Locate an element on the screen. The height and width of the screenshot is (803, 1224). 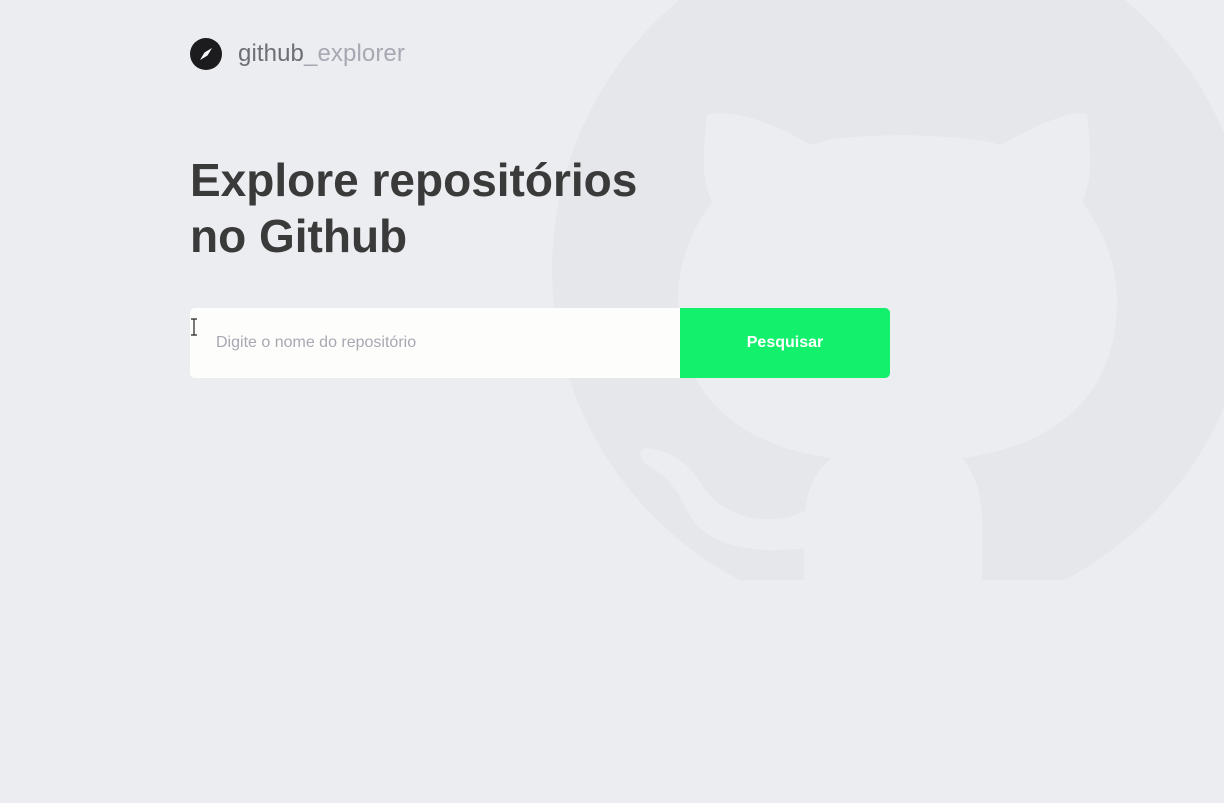
page-title: Explore repositórios no Github is located at coordinates (414, 208).